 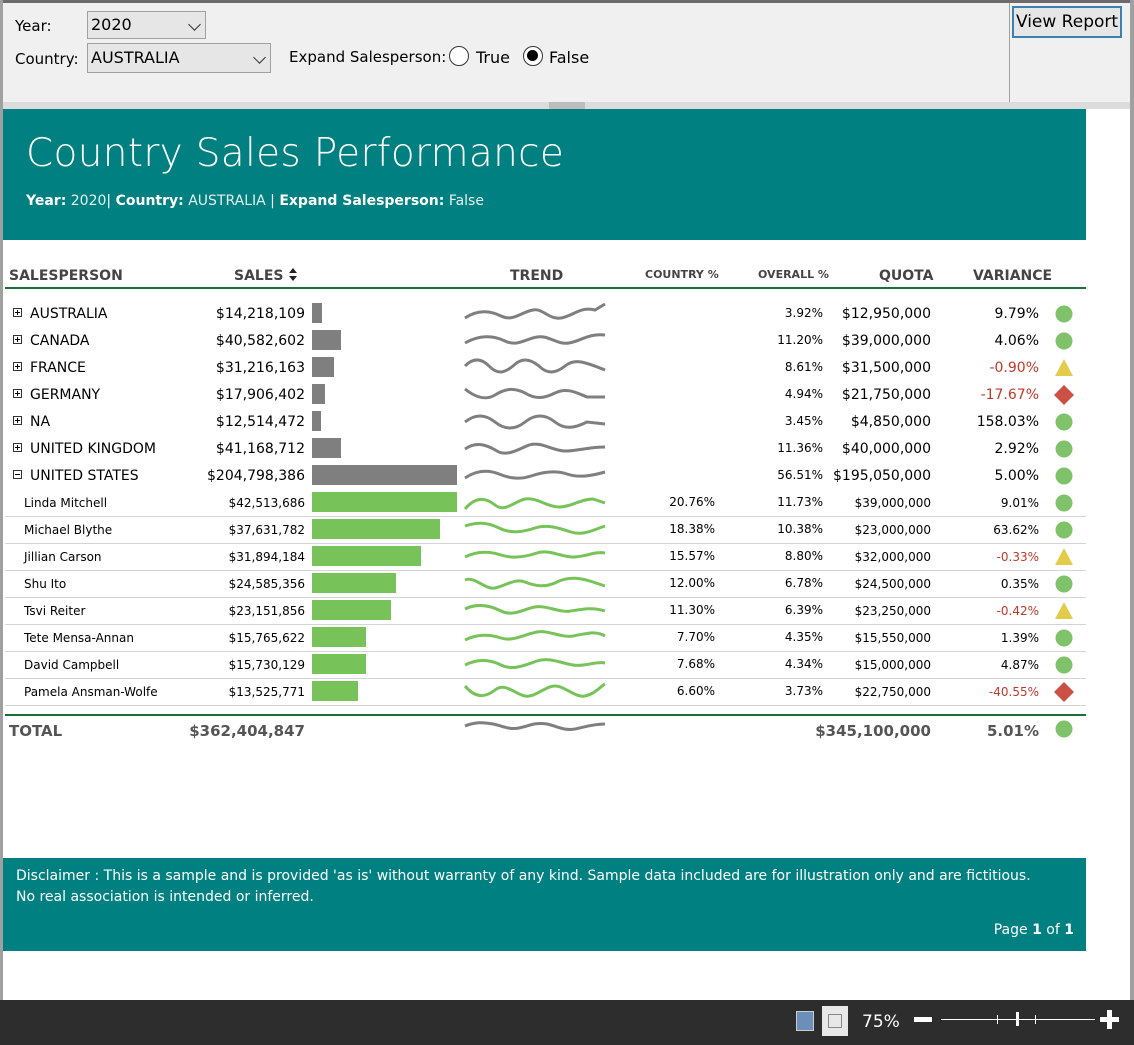 What do you see at coordinates (800, 448) in the screenshot?
I see `country-overall-pct: 11.36%` at bounding box center [800, 448].